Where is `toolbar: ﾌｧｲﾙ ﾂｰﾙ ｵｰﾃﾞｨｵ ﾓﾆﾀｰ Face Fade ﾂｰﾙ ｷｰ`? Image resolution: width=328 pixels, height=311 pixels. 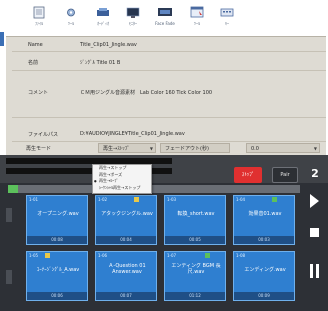 toolbar: ﾌｧｲﾙ ﾂｰﾙ ｵｰﾃﾞｨｵ ﾓﾆﾀｰ Face Fade ﾂｰﾙ ｷｰ is located at coordinates (159, 20).